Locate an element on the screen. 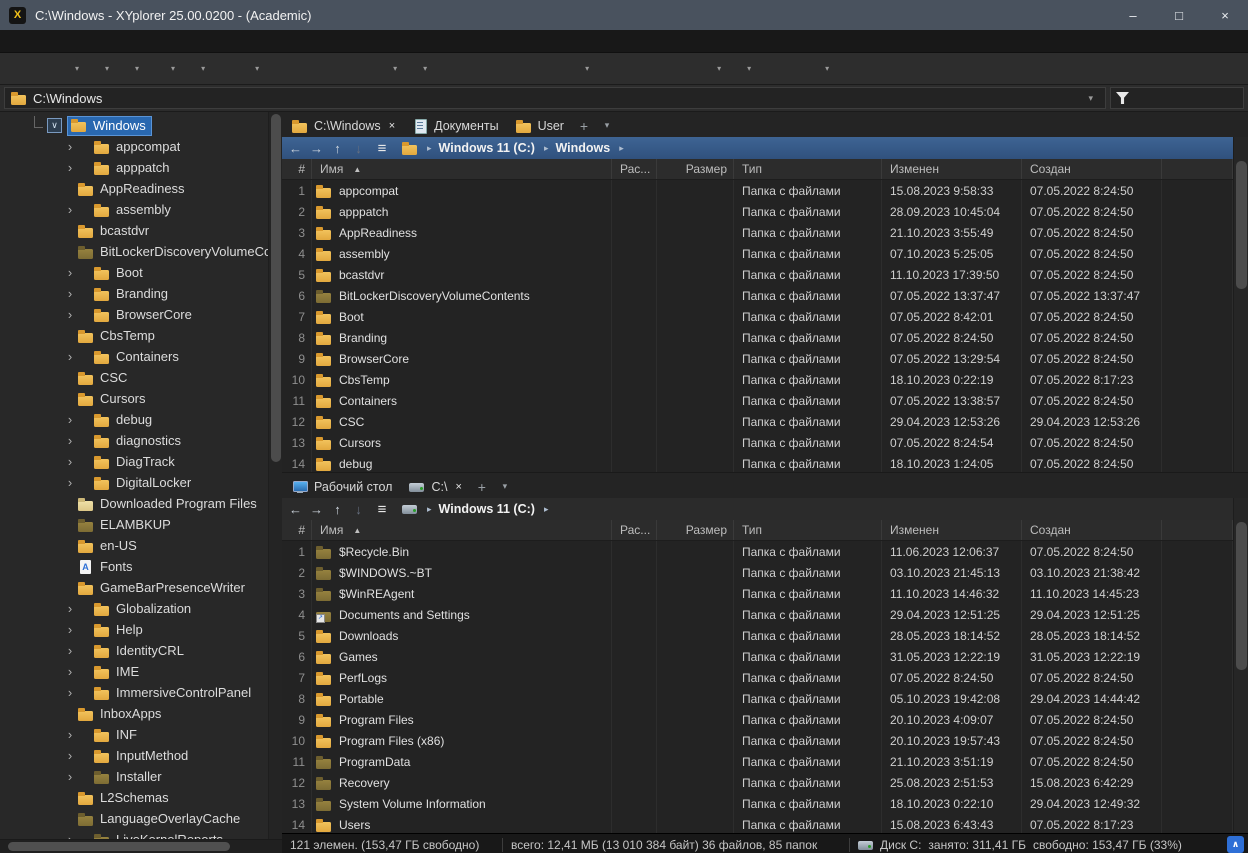  tree-item: › Branding is located at coordinates (134, 293).